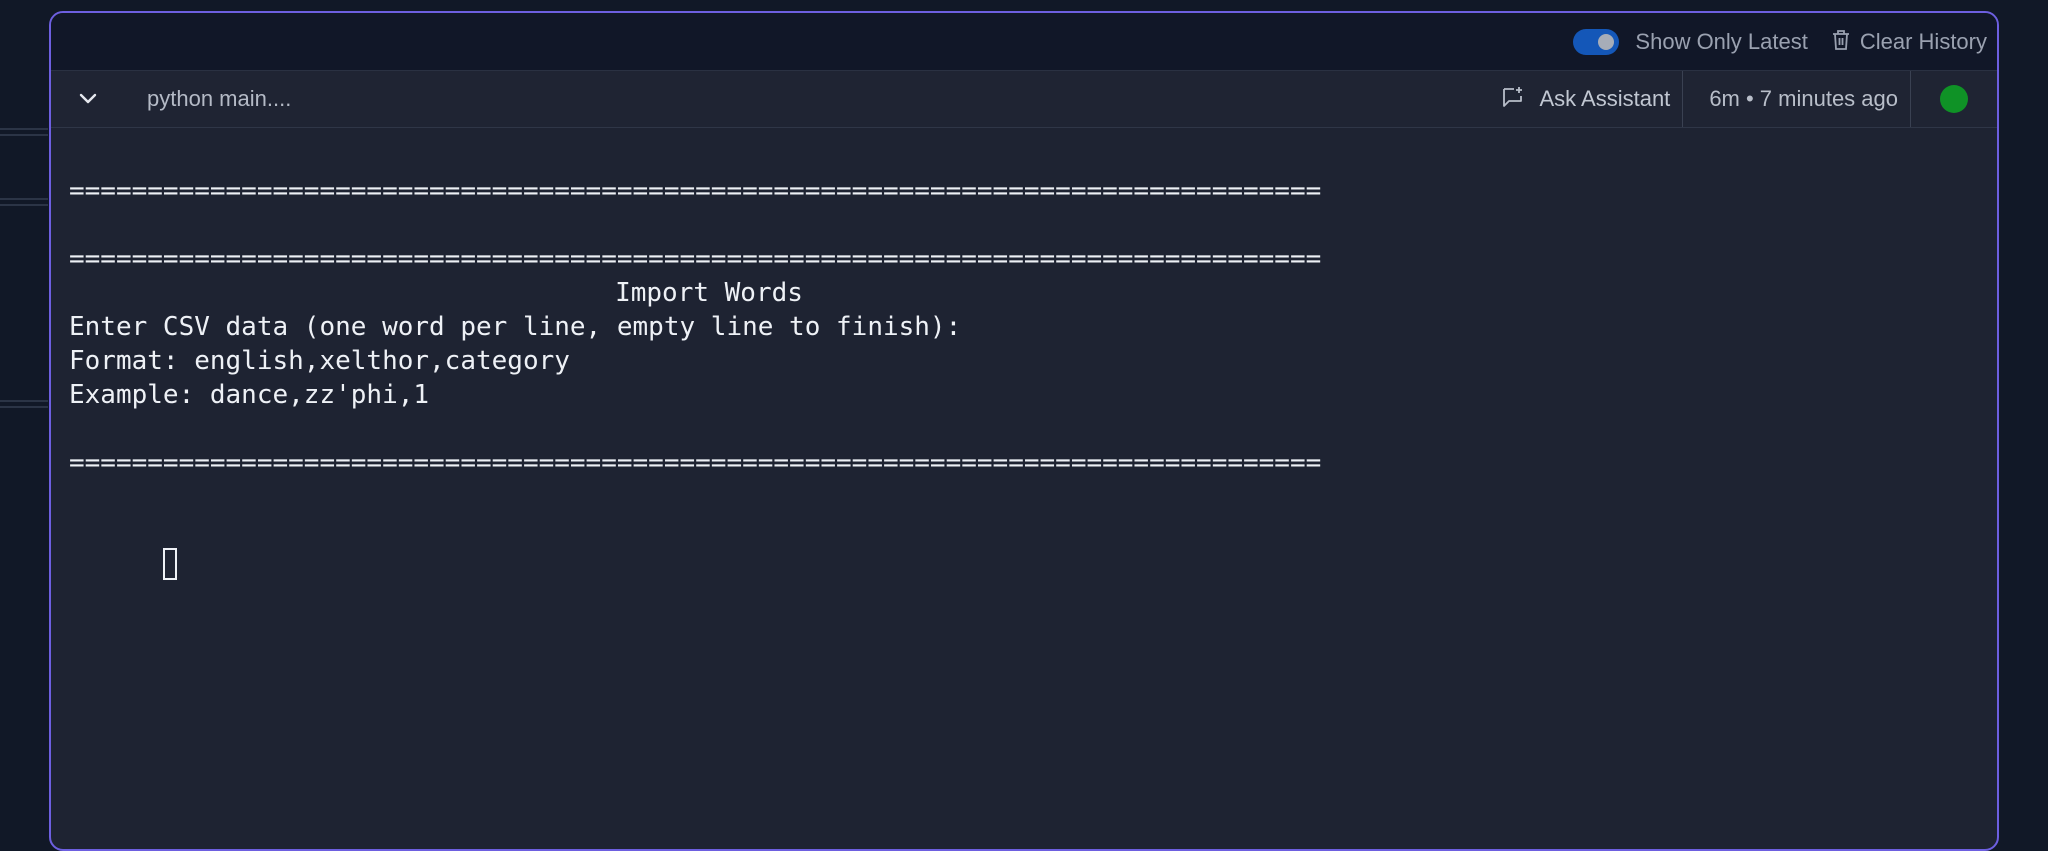 This screenshot has width=2048, height=851. I want to click on format-line: Format: english,xelthor,category, so click(319, 361).